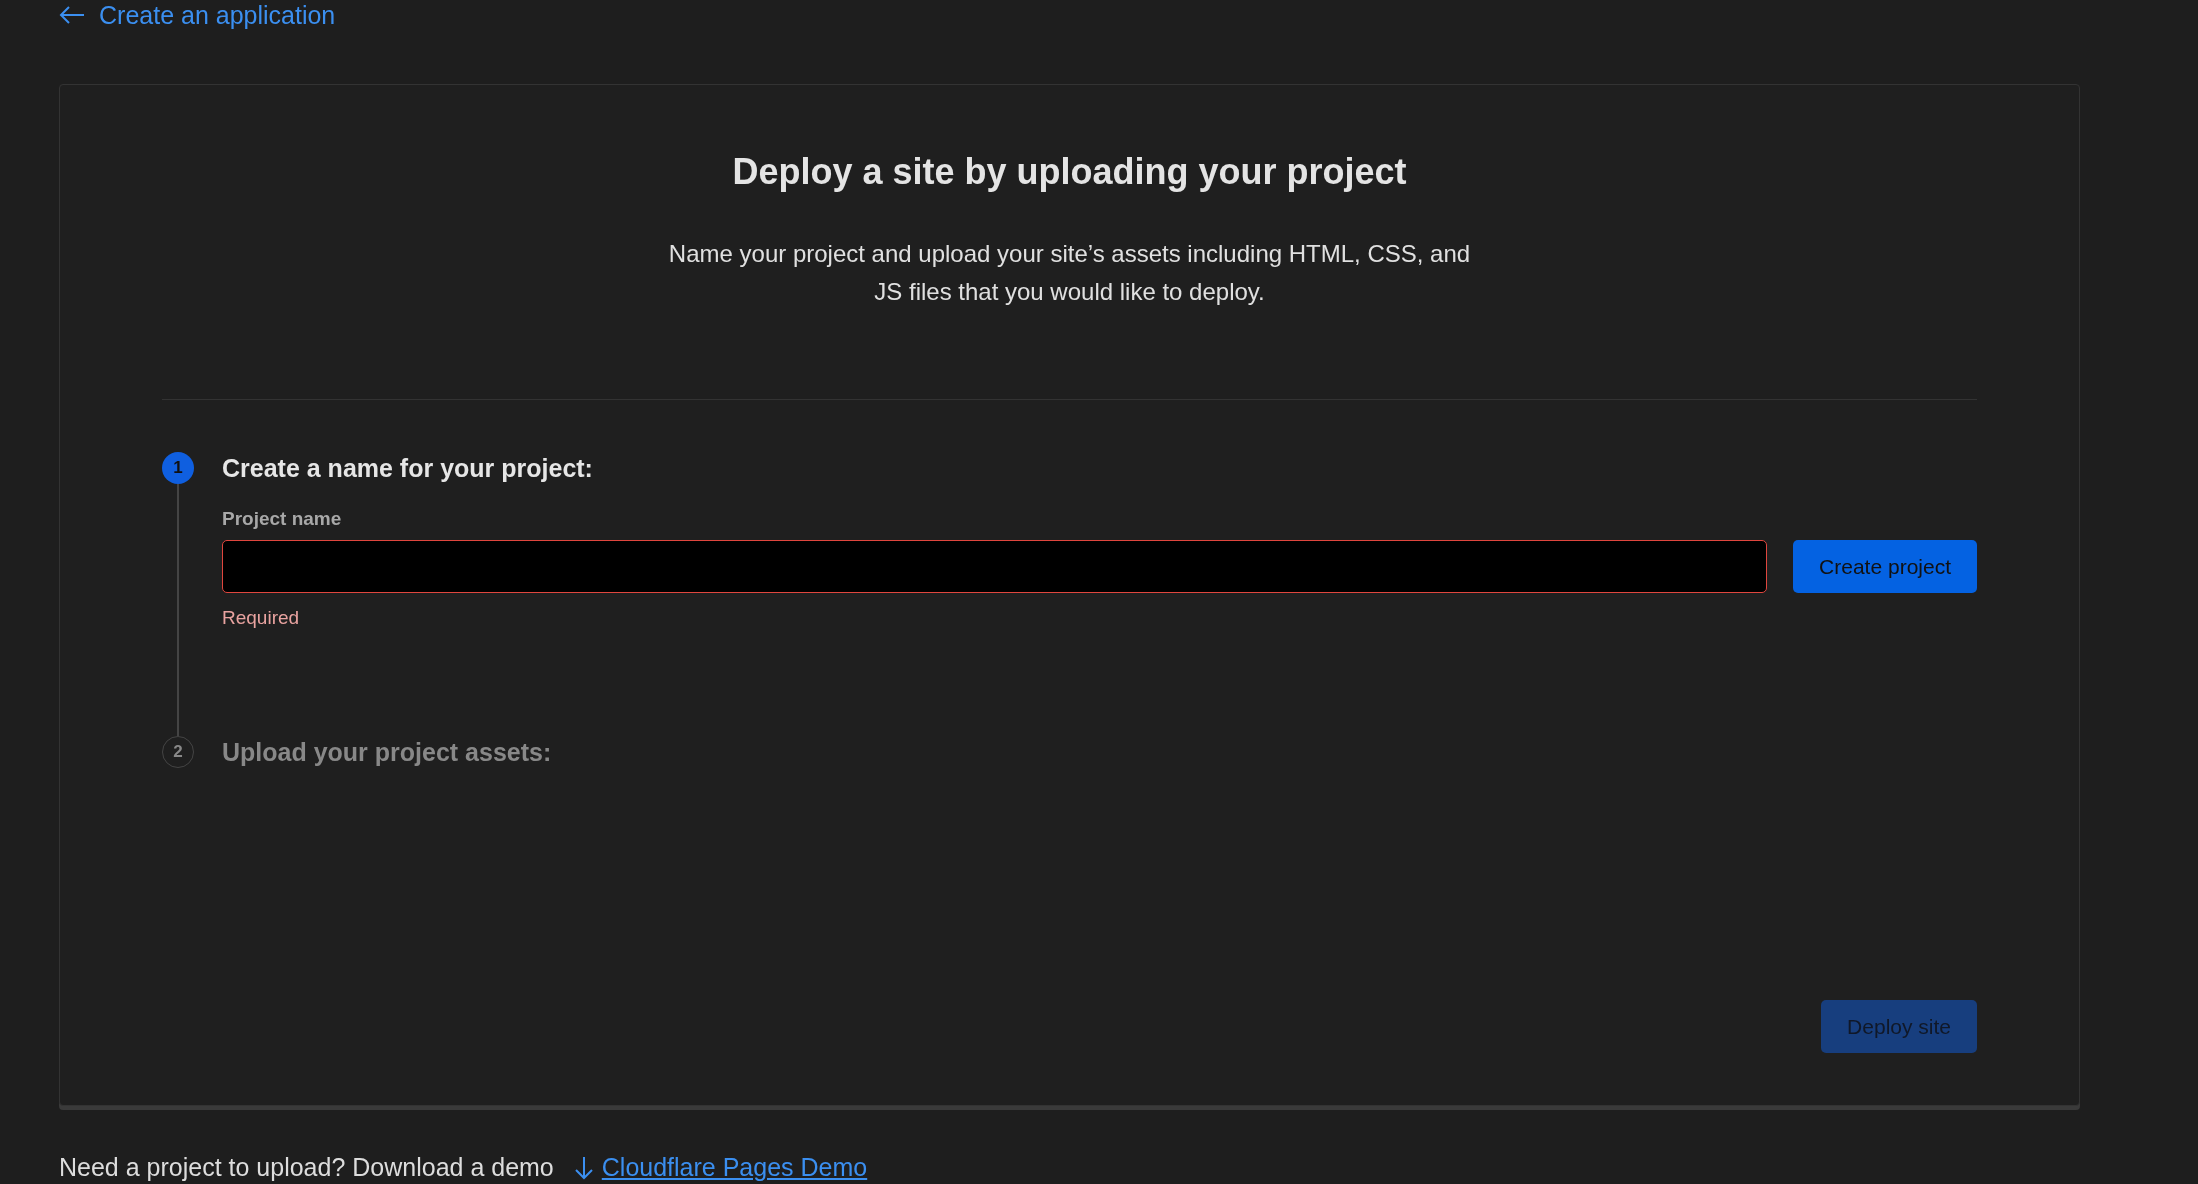  Describe the element at coordinates (261, 618) in the screenshot. I see `error-message: Required` at that location.